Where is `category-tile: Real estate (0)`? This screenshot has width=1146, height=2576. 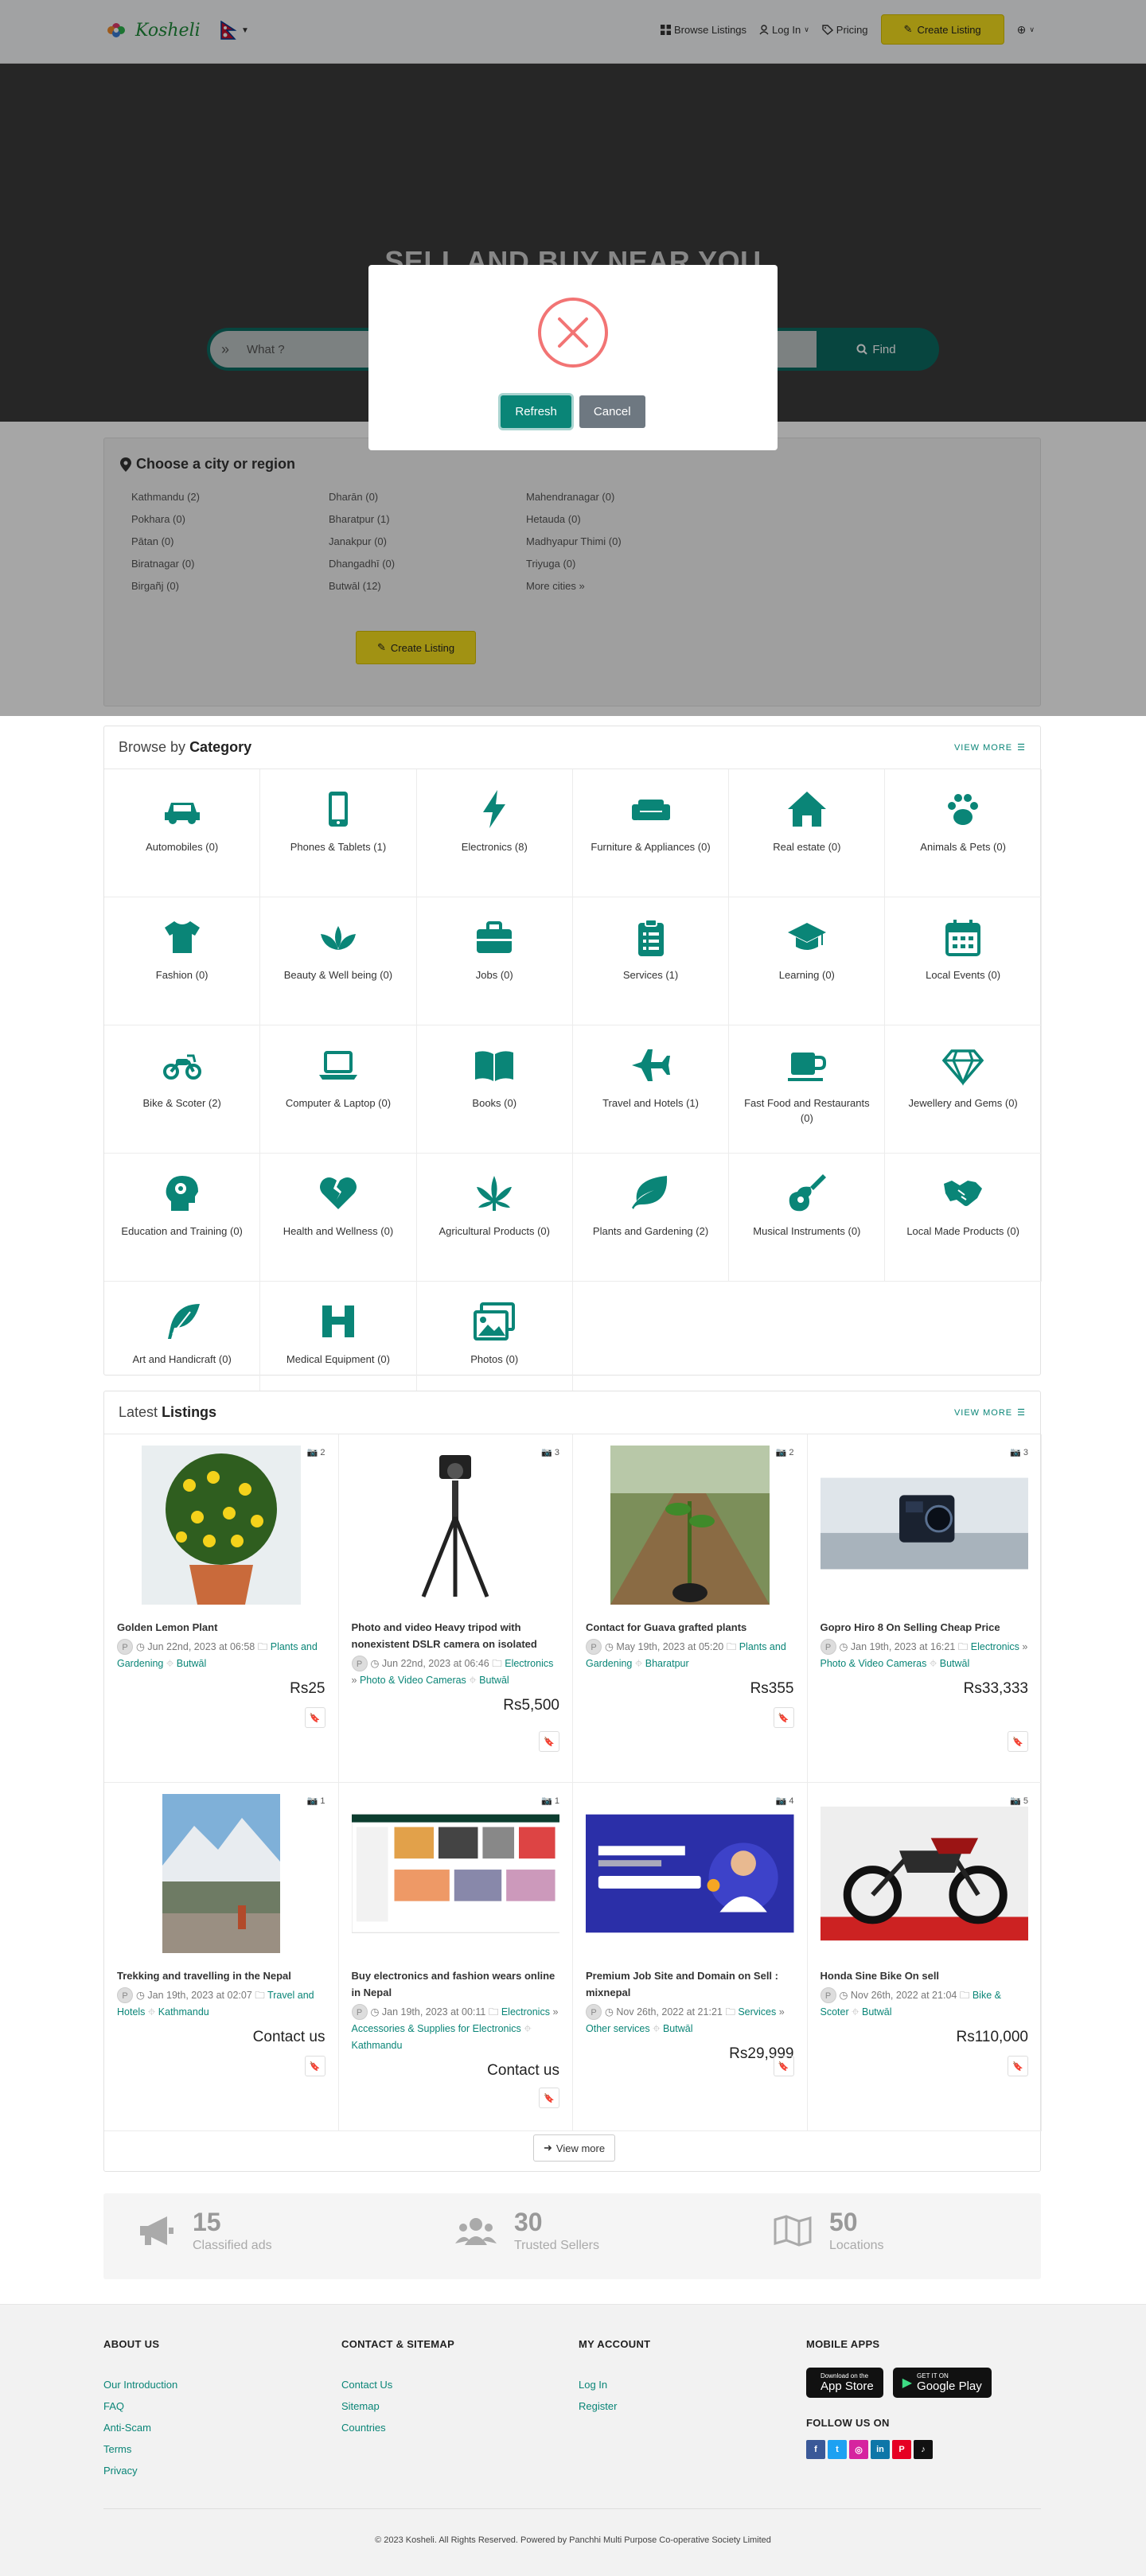
category-tile: Real estate (0) is located at coordinates (807, 833).